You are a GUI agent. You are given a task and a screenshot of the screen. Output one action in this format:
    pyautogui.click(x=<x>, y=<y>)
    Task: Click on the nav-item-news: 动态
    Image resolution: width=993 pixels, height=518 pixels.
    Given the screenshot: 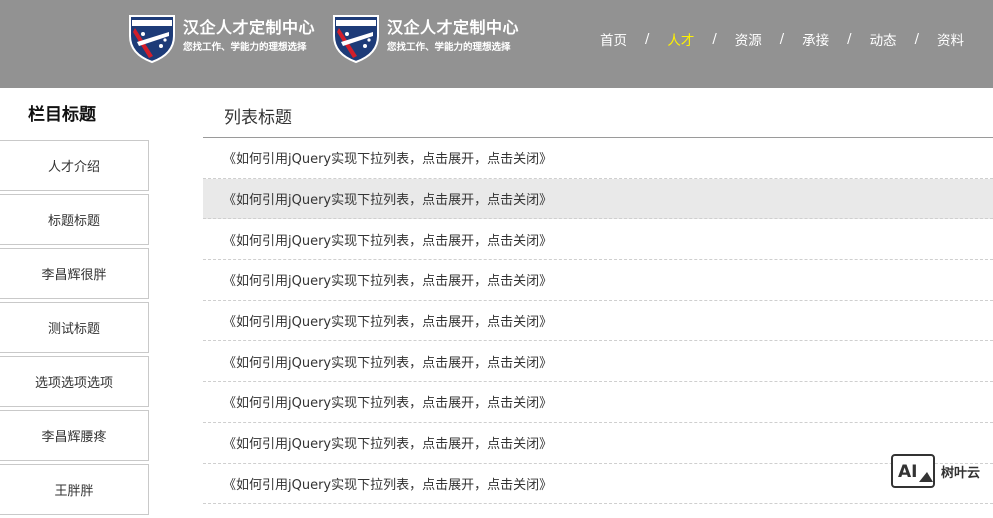 What is the action you would take?
    pyautogui.click(x=883, y=39)
    